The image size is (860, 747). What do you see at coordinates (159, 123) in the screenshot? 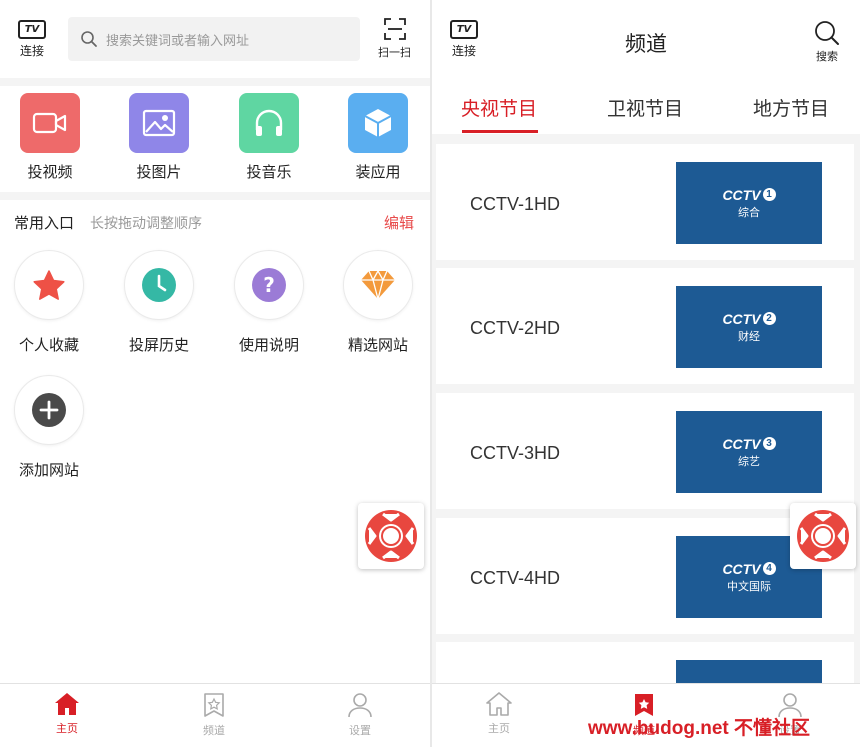
I see `image-icon` at bounding box center [159, 123].